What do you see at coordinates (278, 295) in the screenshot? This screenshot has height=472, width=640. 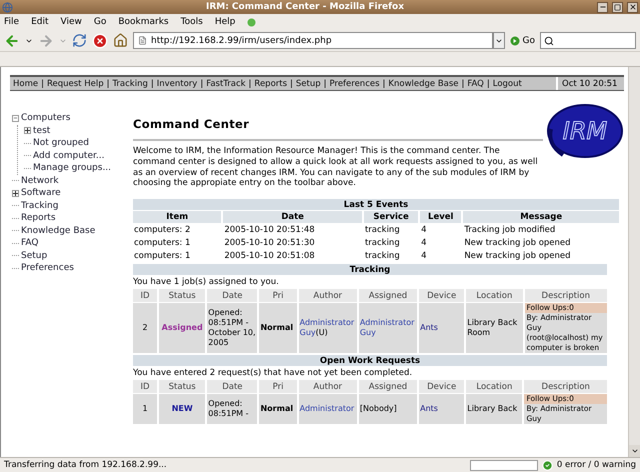 I see `column-header: Pri` at bounding box center [278, 295].